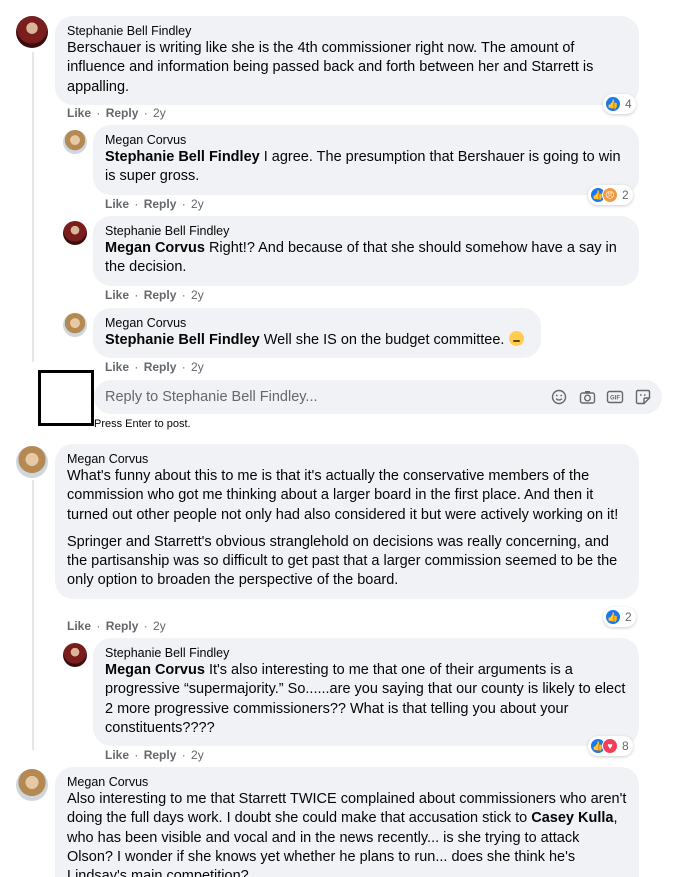 Image resolution: width=688 pixels, height=877 pixels. I want to click on reaction-summary: 👍 ♥ 8, so click(610, 746).